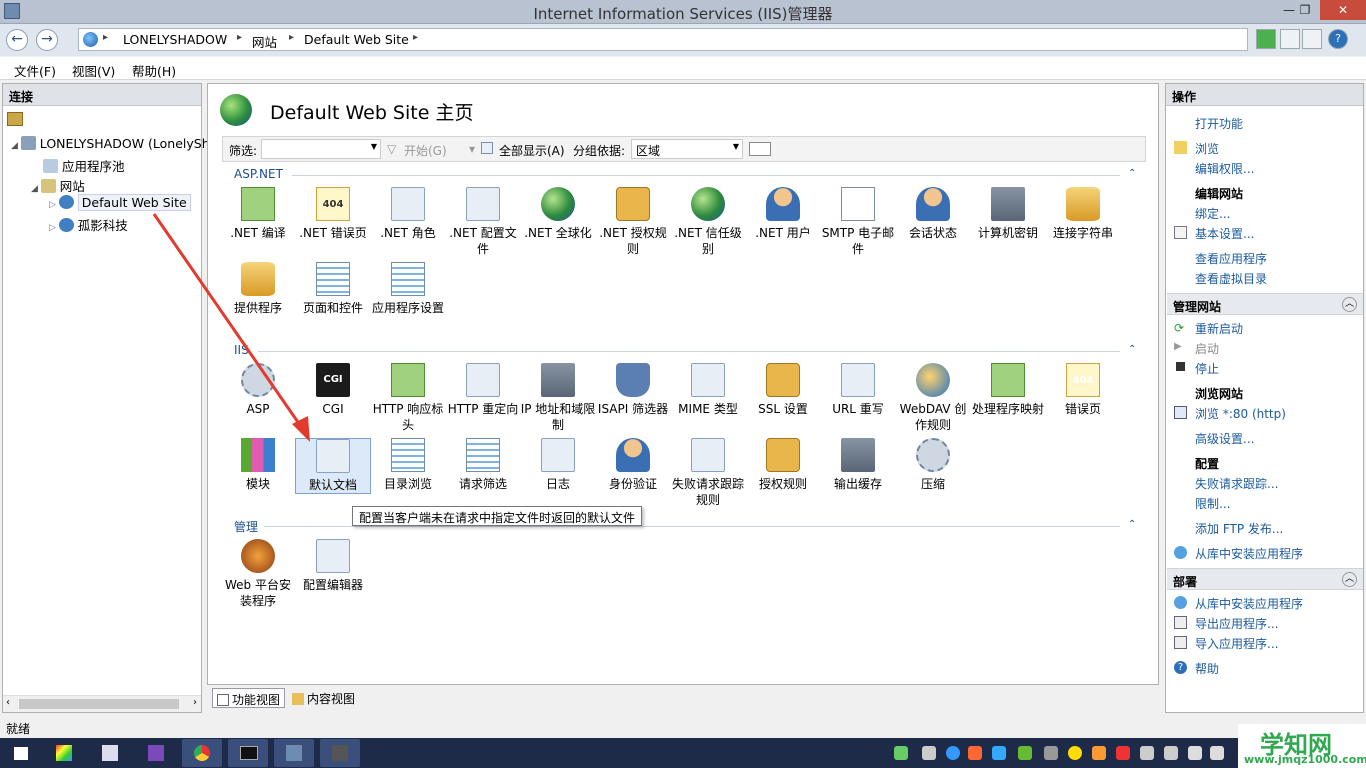  What do you see at coordinates (21, 753) in the screenshot?
I see `start-button` at bounding box center [21, 753].